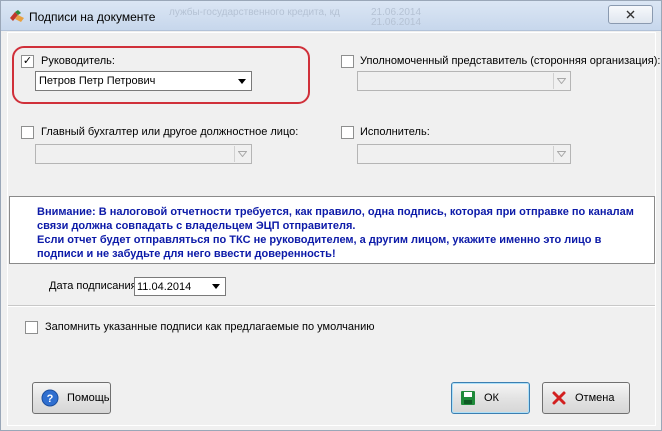  Describe the element at coordinates (559, 398) in the screenshot. I see `x-icon` at that location.